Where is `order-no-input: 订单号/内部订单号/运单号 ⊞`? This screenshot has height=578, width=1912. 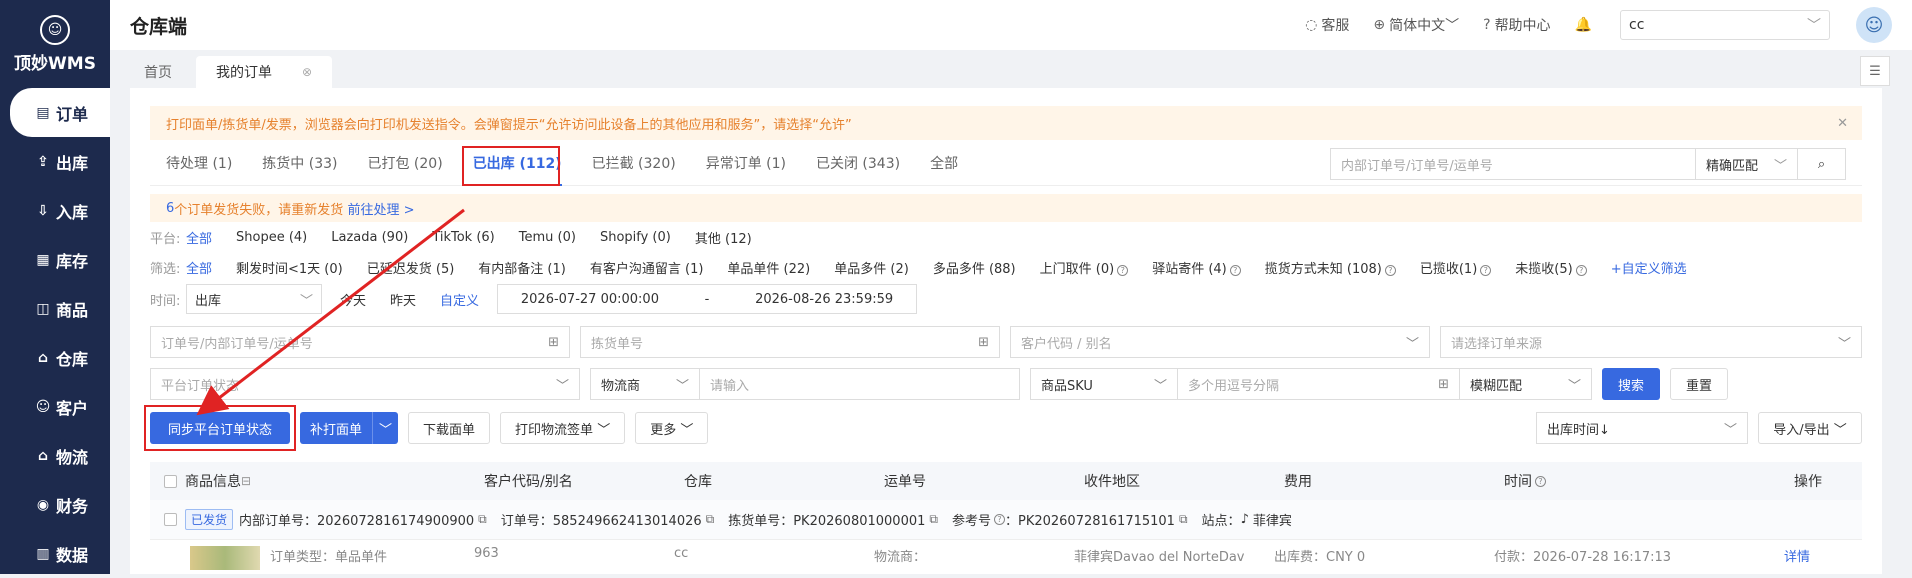
order-no-input: 订单号/内部订单号/运单号 ⊞ is located at coordinates (360, 342).